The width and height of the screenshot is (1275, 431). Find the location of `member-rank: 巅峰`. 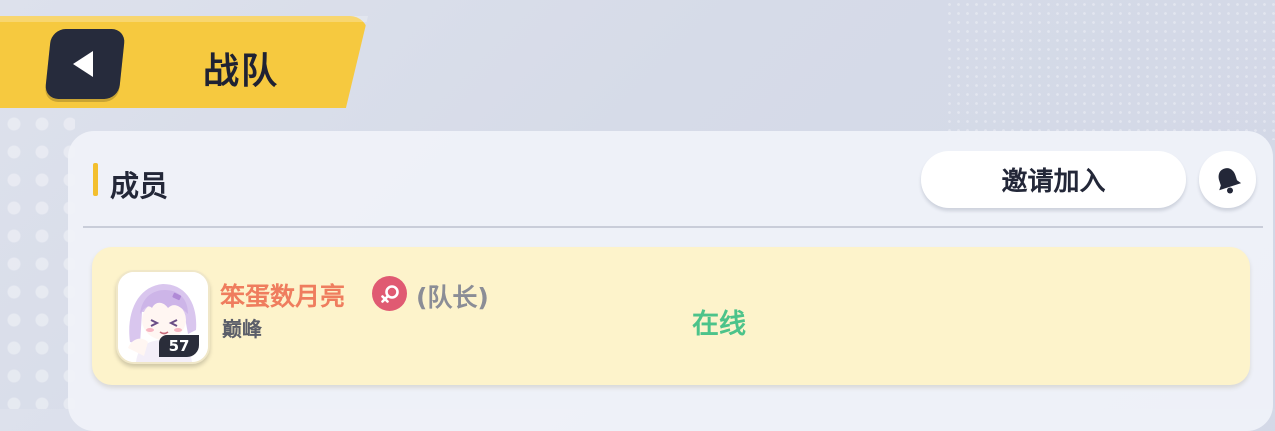

member-rank: 巅峰 is located at coordinates (242, 329).